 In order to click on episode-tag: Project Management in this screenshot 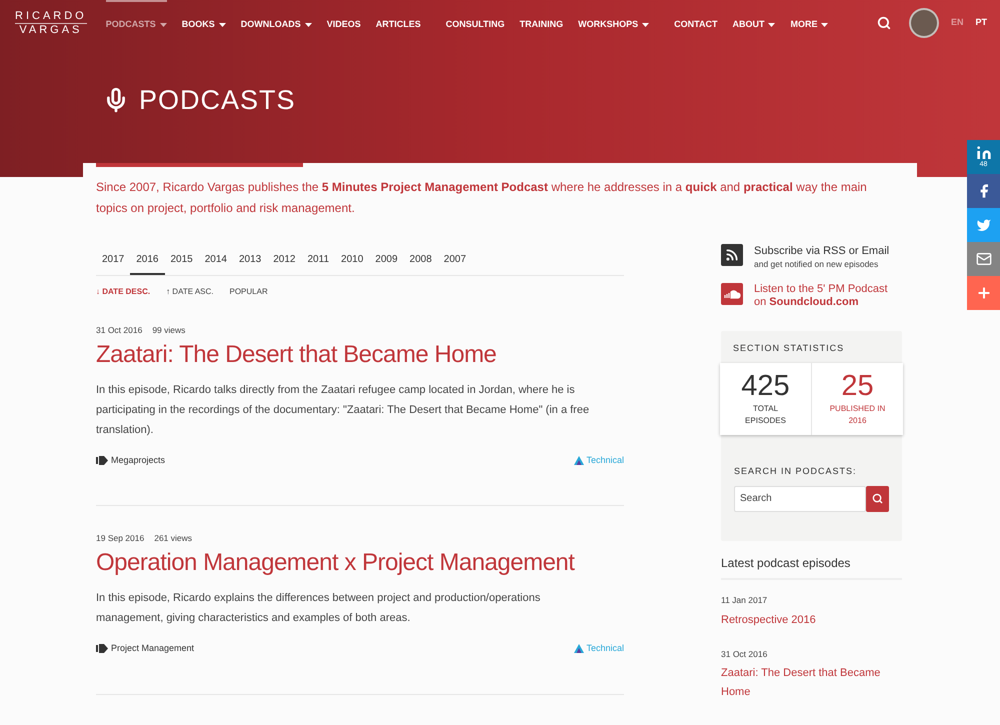, I will do `click(145, 649)`.